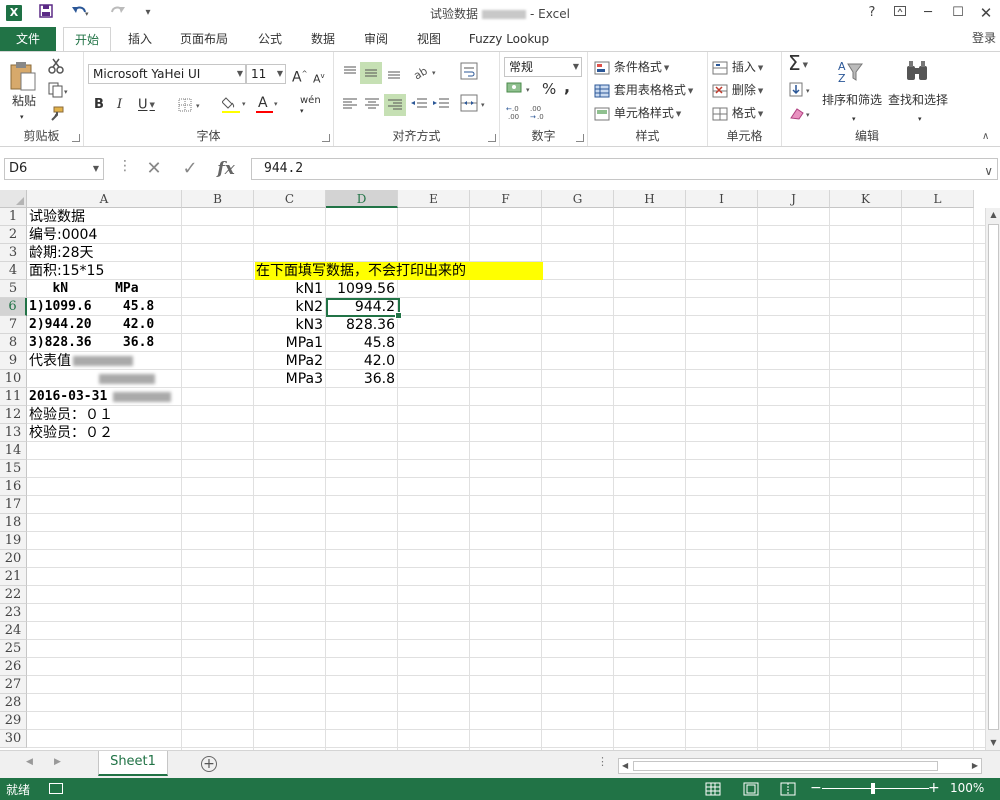  What do you see at coordinates (91, 343) in the screenshot?
I see `cell-a8: 3)828.36 36.8` at bounding box center [91, 343].